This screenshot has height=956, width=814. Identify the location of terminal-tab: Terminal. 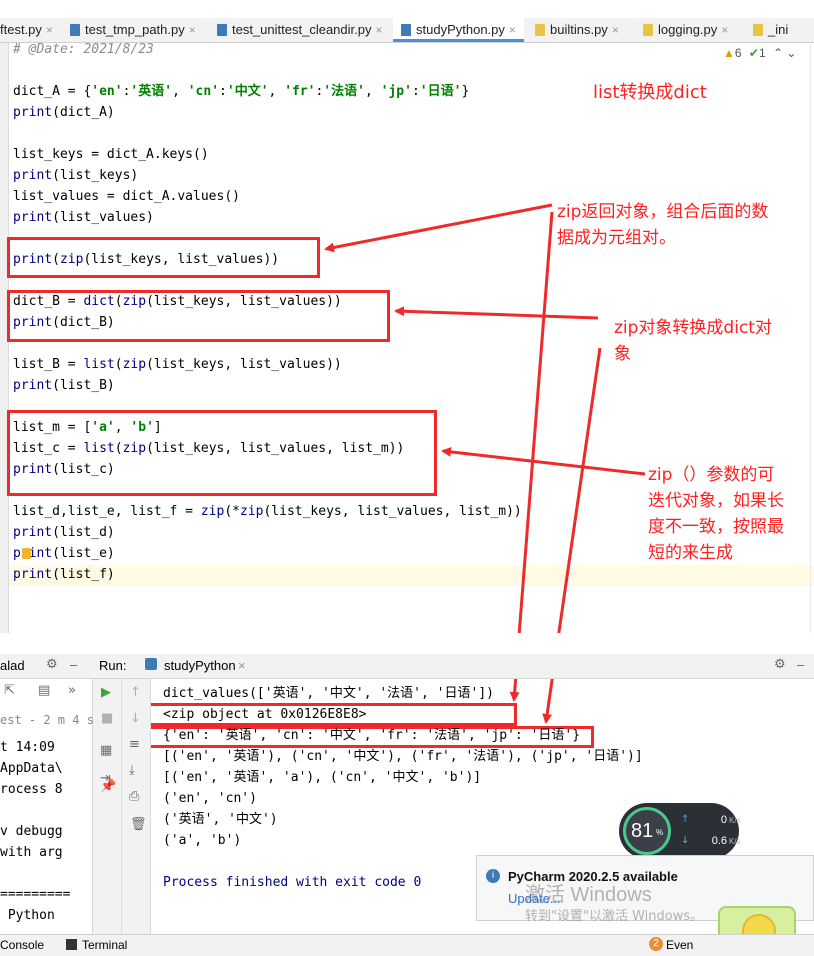
(104, 945).